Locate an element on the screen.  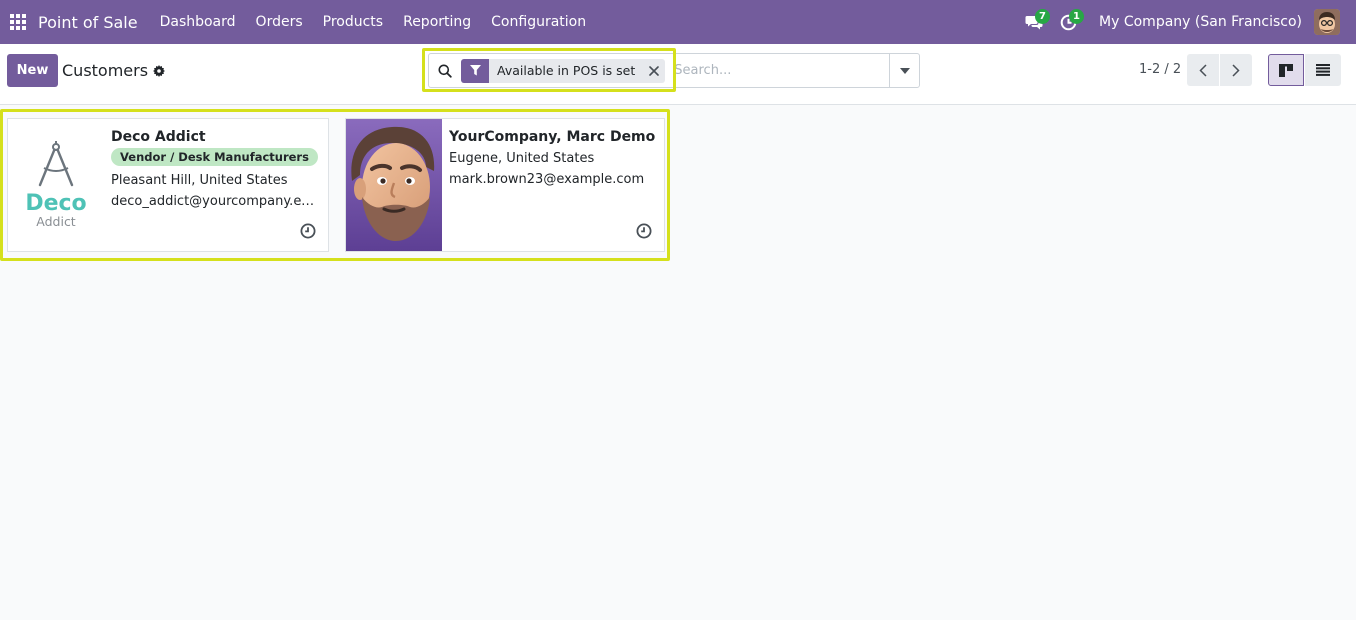
logo-word-deco: Deco is located at coordinates (56, 203).